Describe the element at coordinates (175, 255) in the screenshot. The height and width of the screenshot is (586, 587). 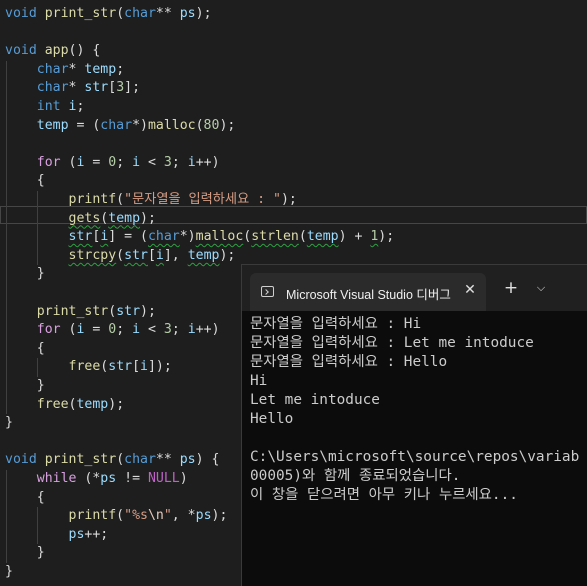
I see `code-token: ],` at that location.